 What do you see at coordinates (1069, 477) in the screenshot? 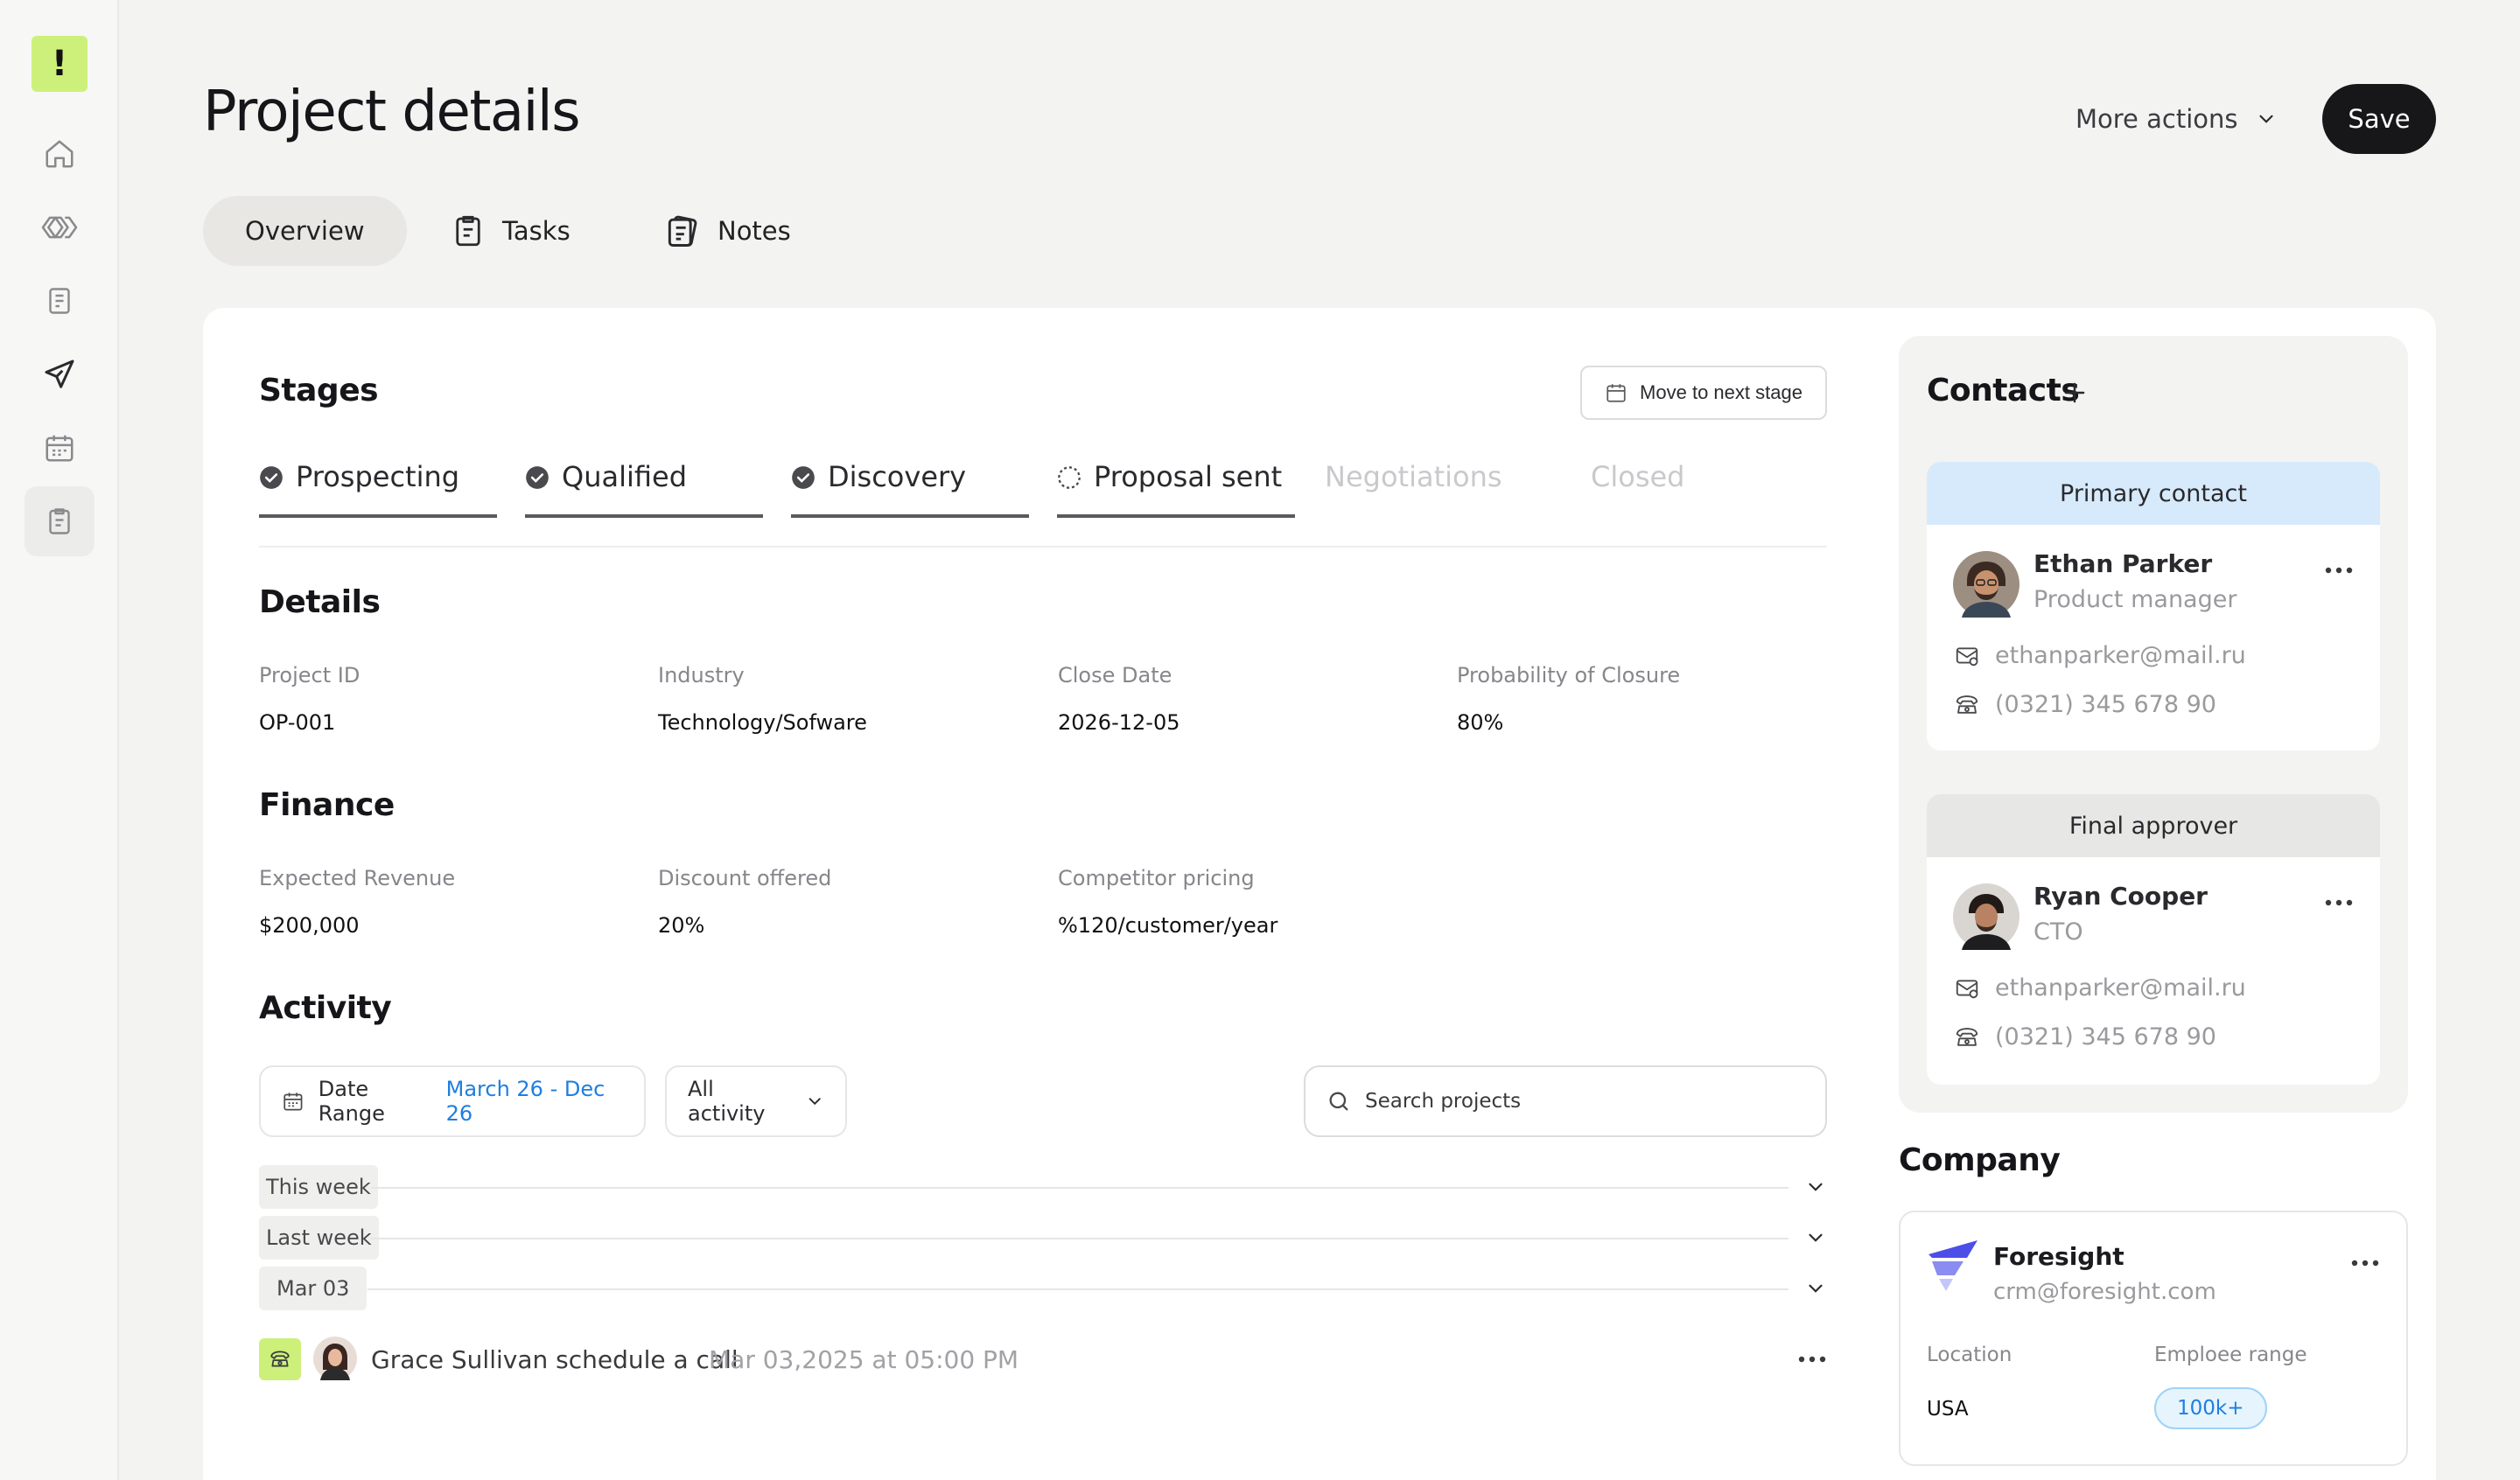
I see `loading-circle-icon` at bounding box center [1069, 477].